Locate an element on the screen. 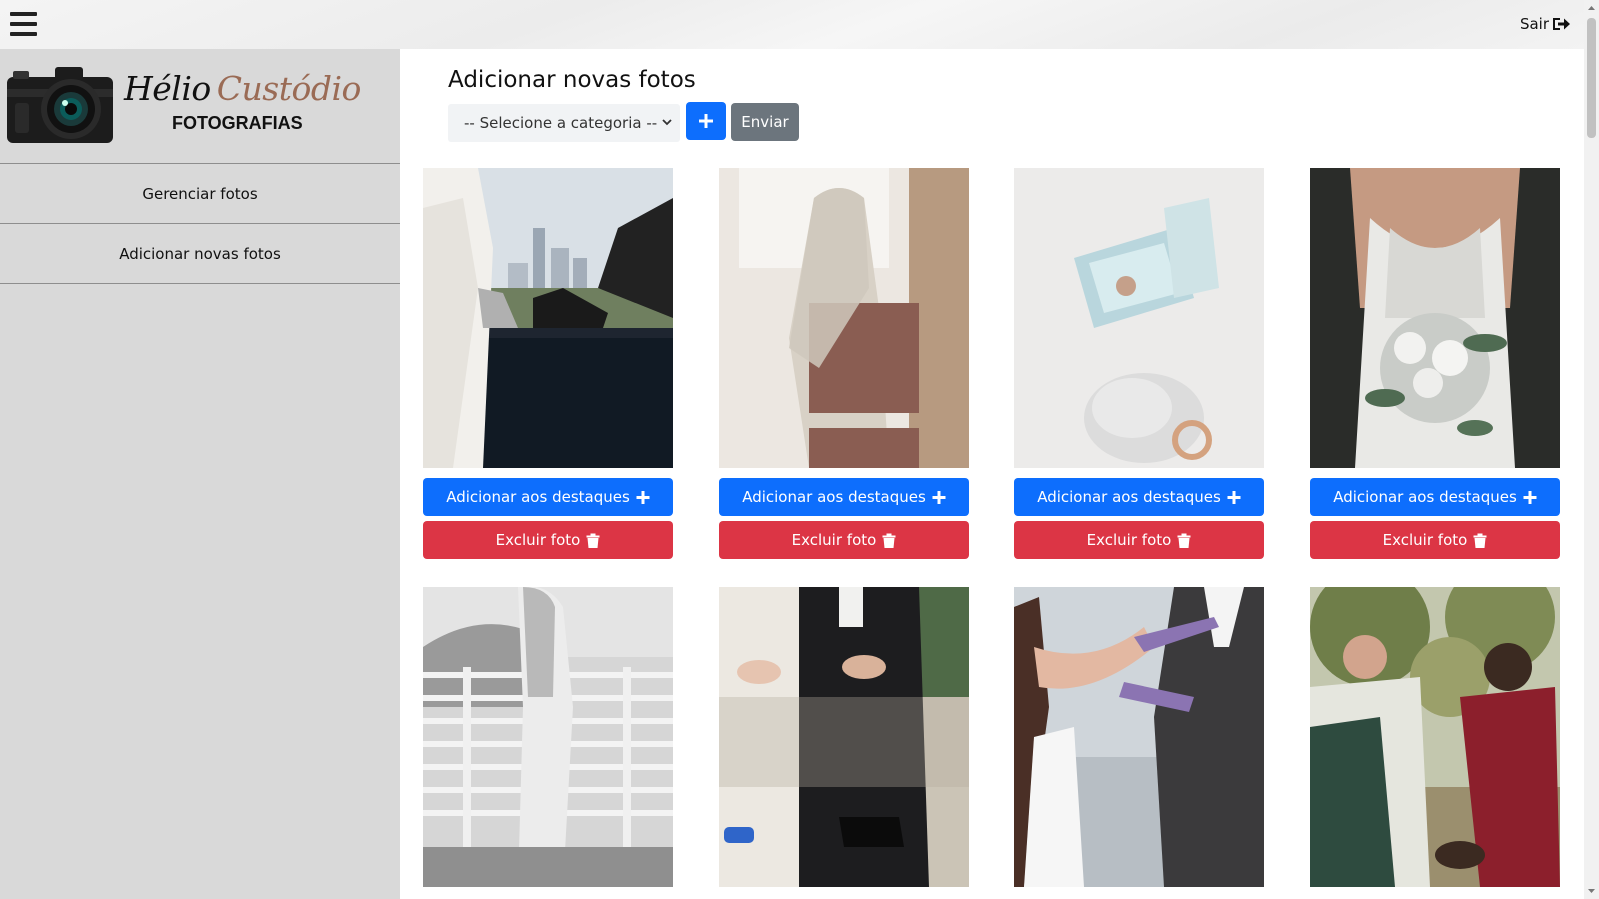 The height and width of the screenshot is (899, 1599). brand-name: Hélio Custódio is located at coordinates (242, 88).